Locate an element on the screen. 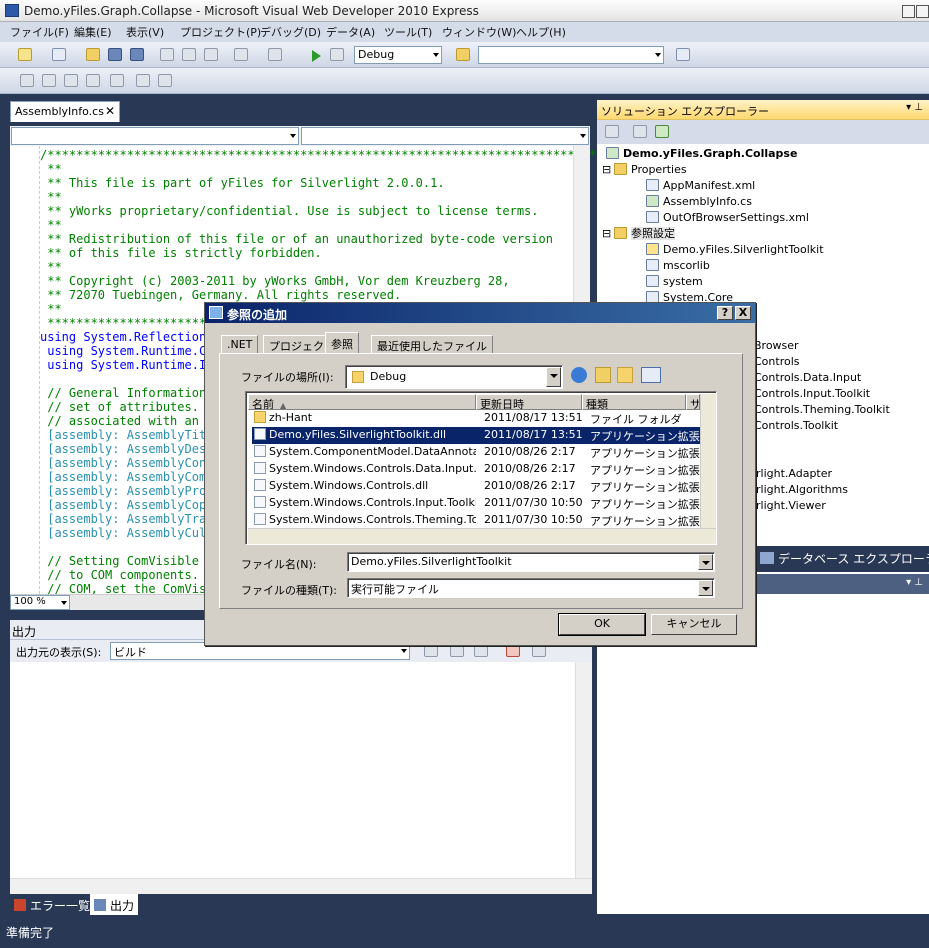  open-folder-icon is located at coordinates (93, 54).